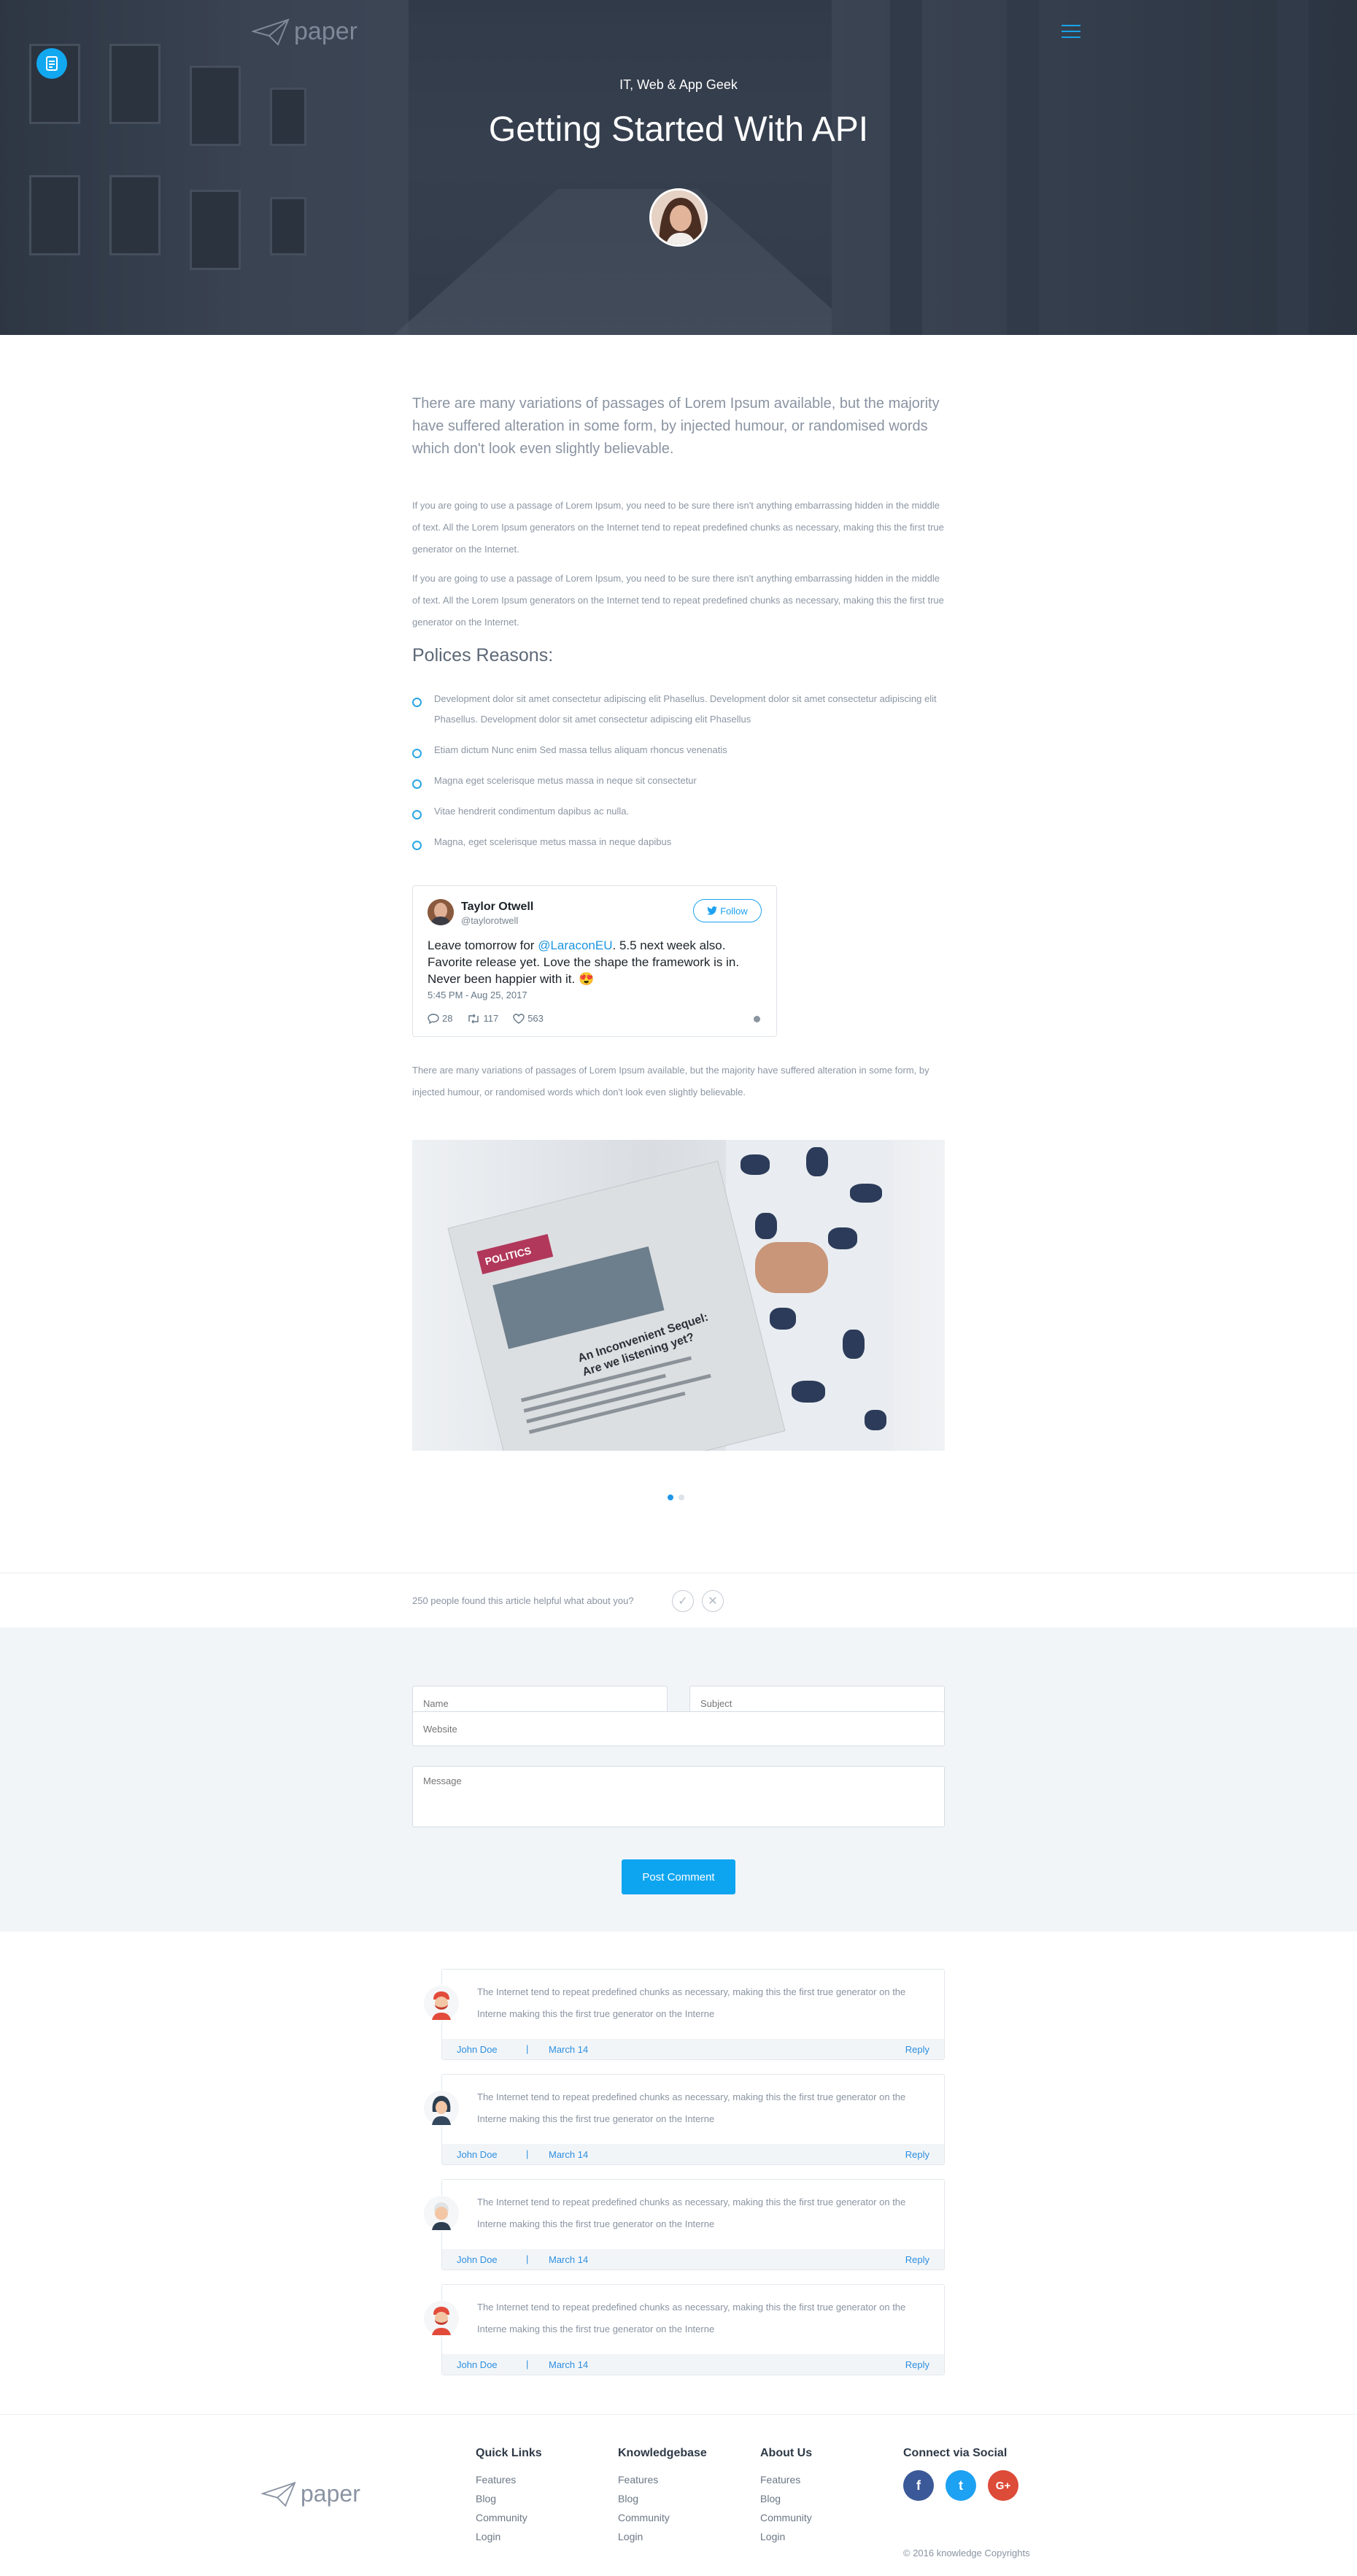 The image size is (1357, 2576). I want to click on header-logo: paper, so click(304, 32).